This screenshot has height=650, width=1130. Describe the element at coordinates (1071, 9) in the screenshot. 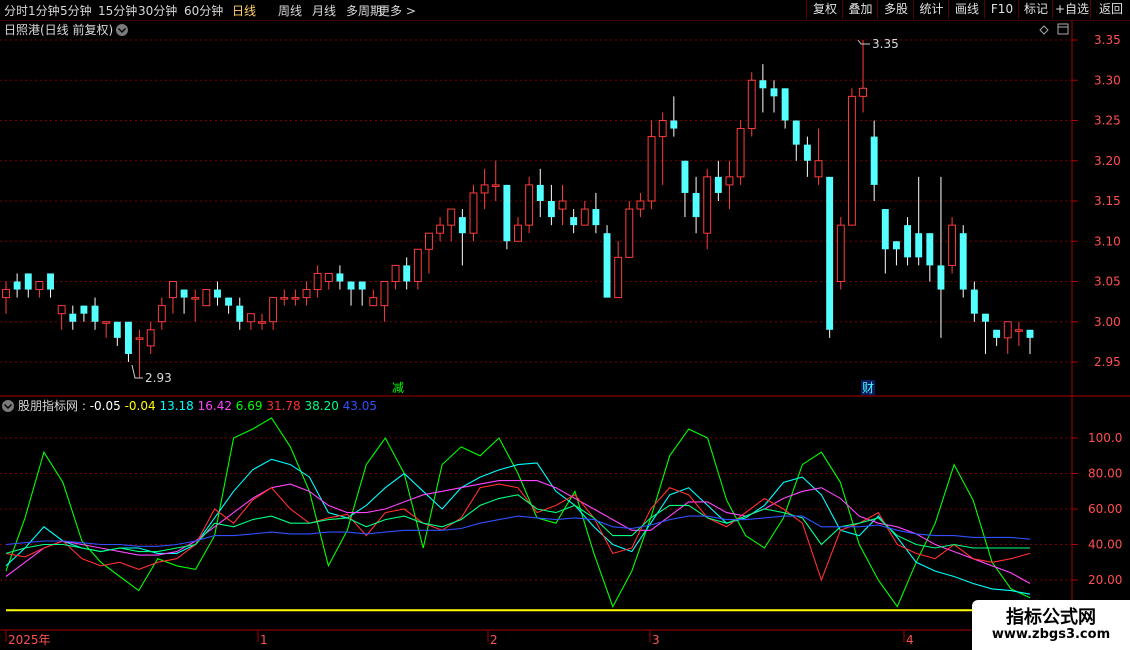

I see `toolbar-button-7: +自选` at that location.